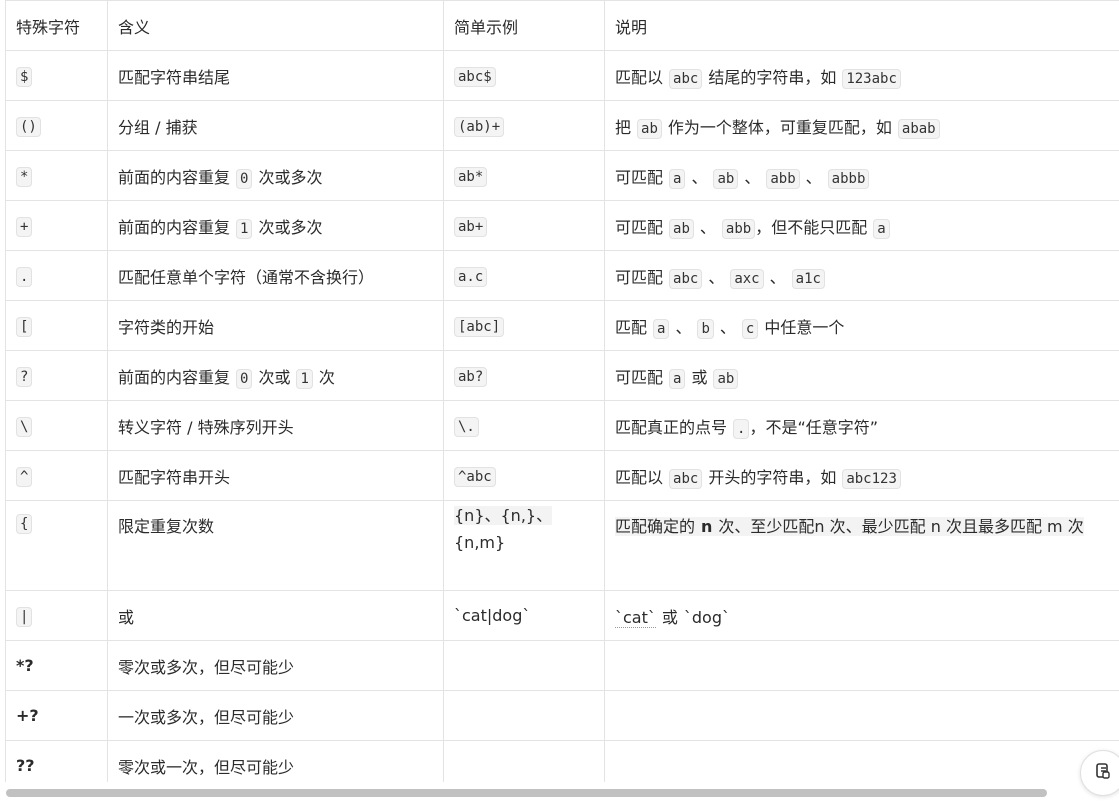  Describe the element at coordinates (275, 545) in the screenshot. I see `cell-meaning: 限定重复次数` at that location.